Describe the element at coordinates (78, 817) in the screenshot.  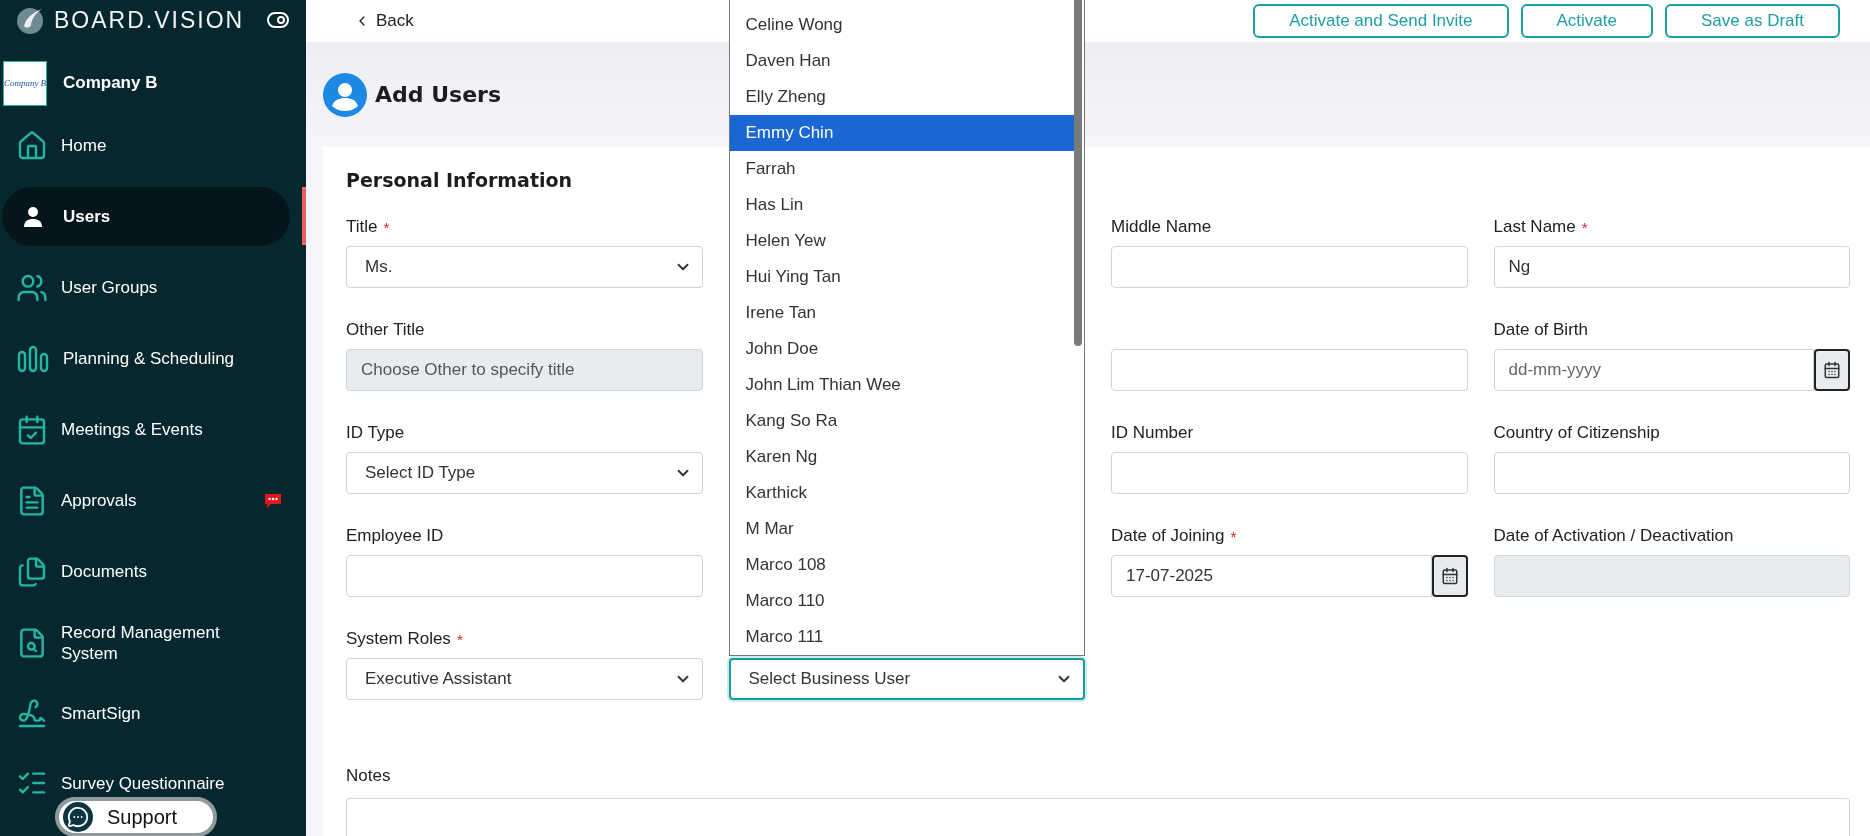
I see `chat-icon` at that location.